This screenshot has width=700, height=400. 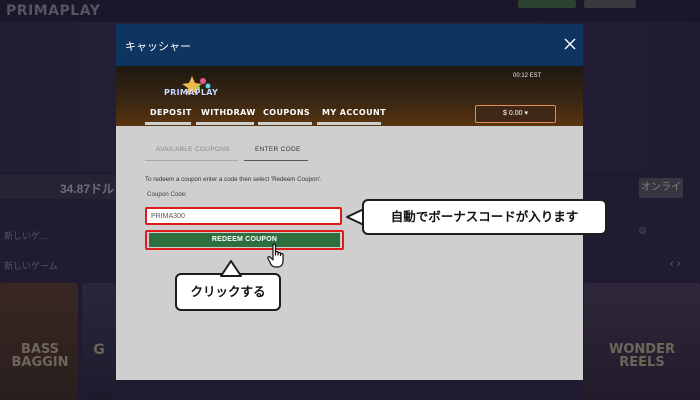 What do you see at coordinates (354, 112) in the screenshot?
I see `tab-my-account: MY ACCOUNT` at bounding box center [354, 112].